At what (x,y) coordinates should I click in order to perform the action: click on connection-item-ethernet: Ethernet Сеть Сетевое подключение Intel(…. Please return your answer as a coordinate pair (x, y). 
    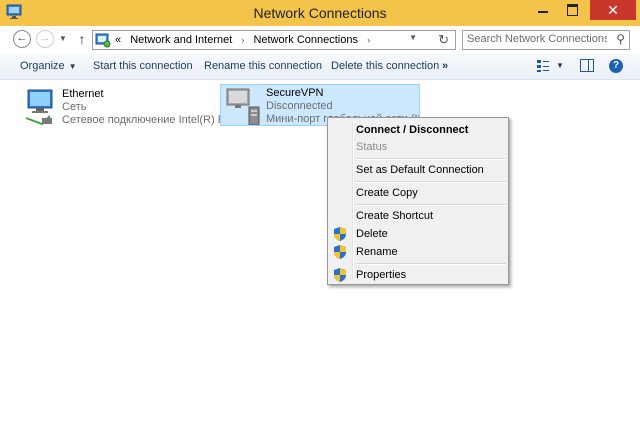
    Looking at the image, I should click on (125, 106).